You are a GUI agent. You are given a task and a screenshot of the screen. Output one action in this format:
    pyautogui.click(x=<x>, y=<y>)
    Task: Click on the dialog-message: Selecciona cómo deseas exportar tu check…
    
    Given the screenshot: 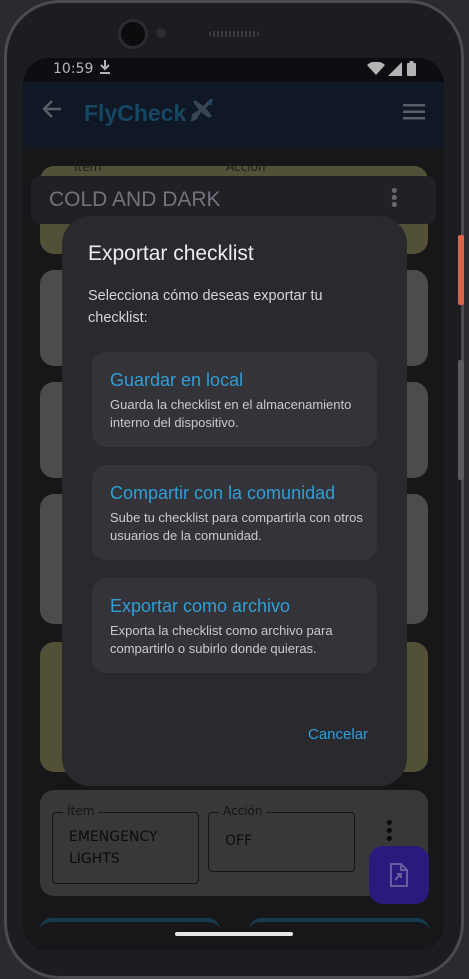 What is the action you would take?
    pyautogui.click(x=205, y=307)
    